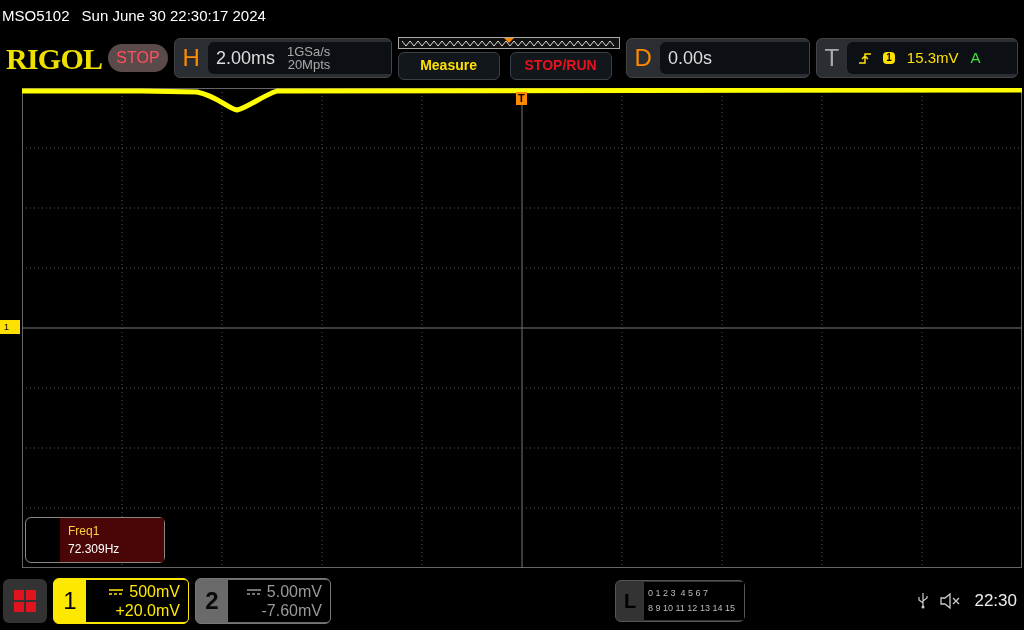  Describe the element at coordinates (173, 15) in the screenshot. I see `date-time: Sun June 30 22:30:17 2024` at that location.